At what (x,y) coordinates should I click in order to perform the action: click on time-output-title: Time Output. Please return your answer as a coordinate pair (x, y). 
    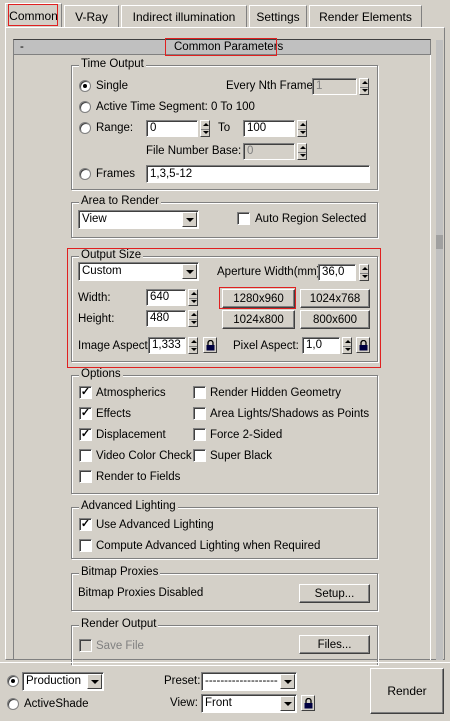
    Looking at the image, I should click on (112, 64).